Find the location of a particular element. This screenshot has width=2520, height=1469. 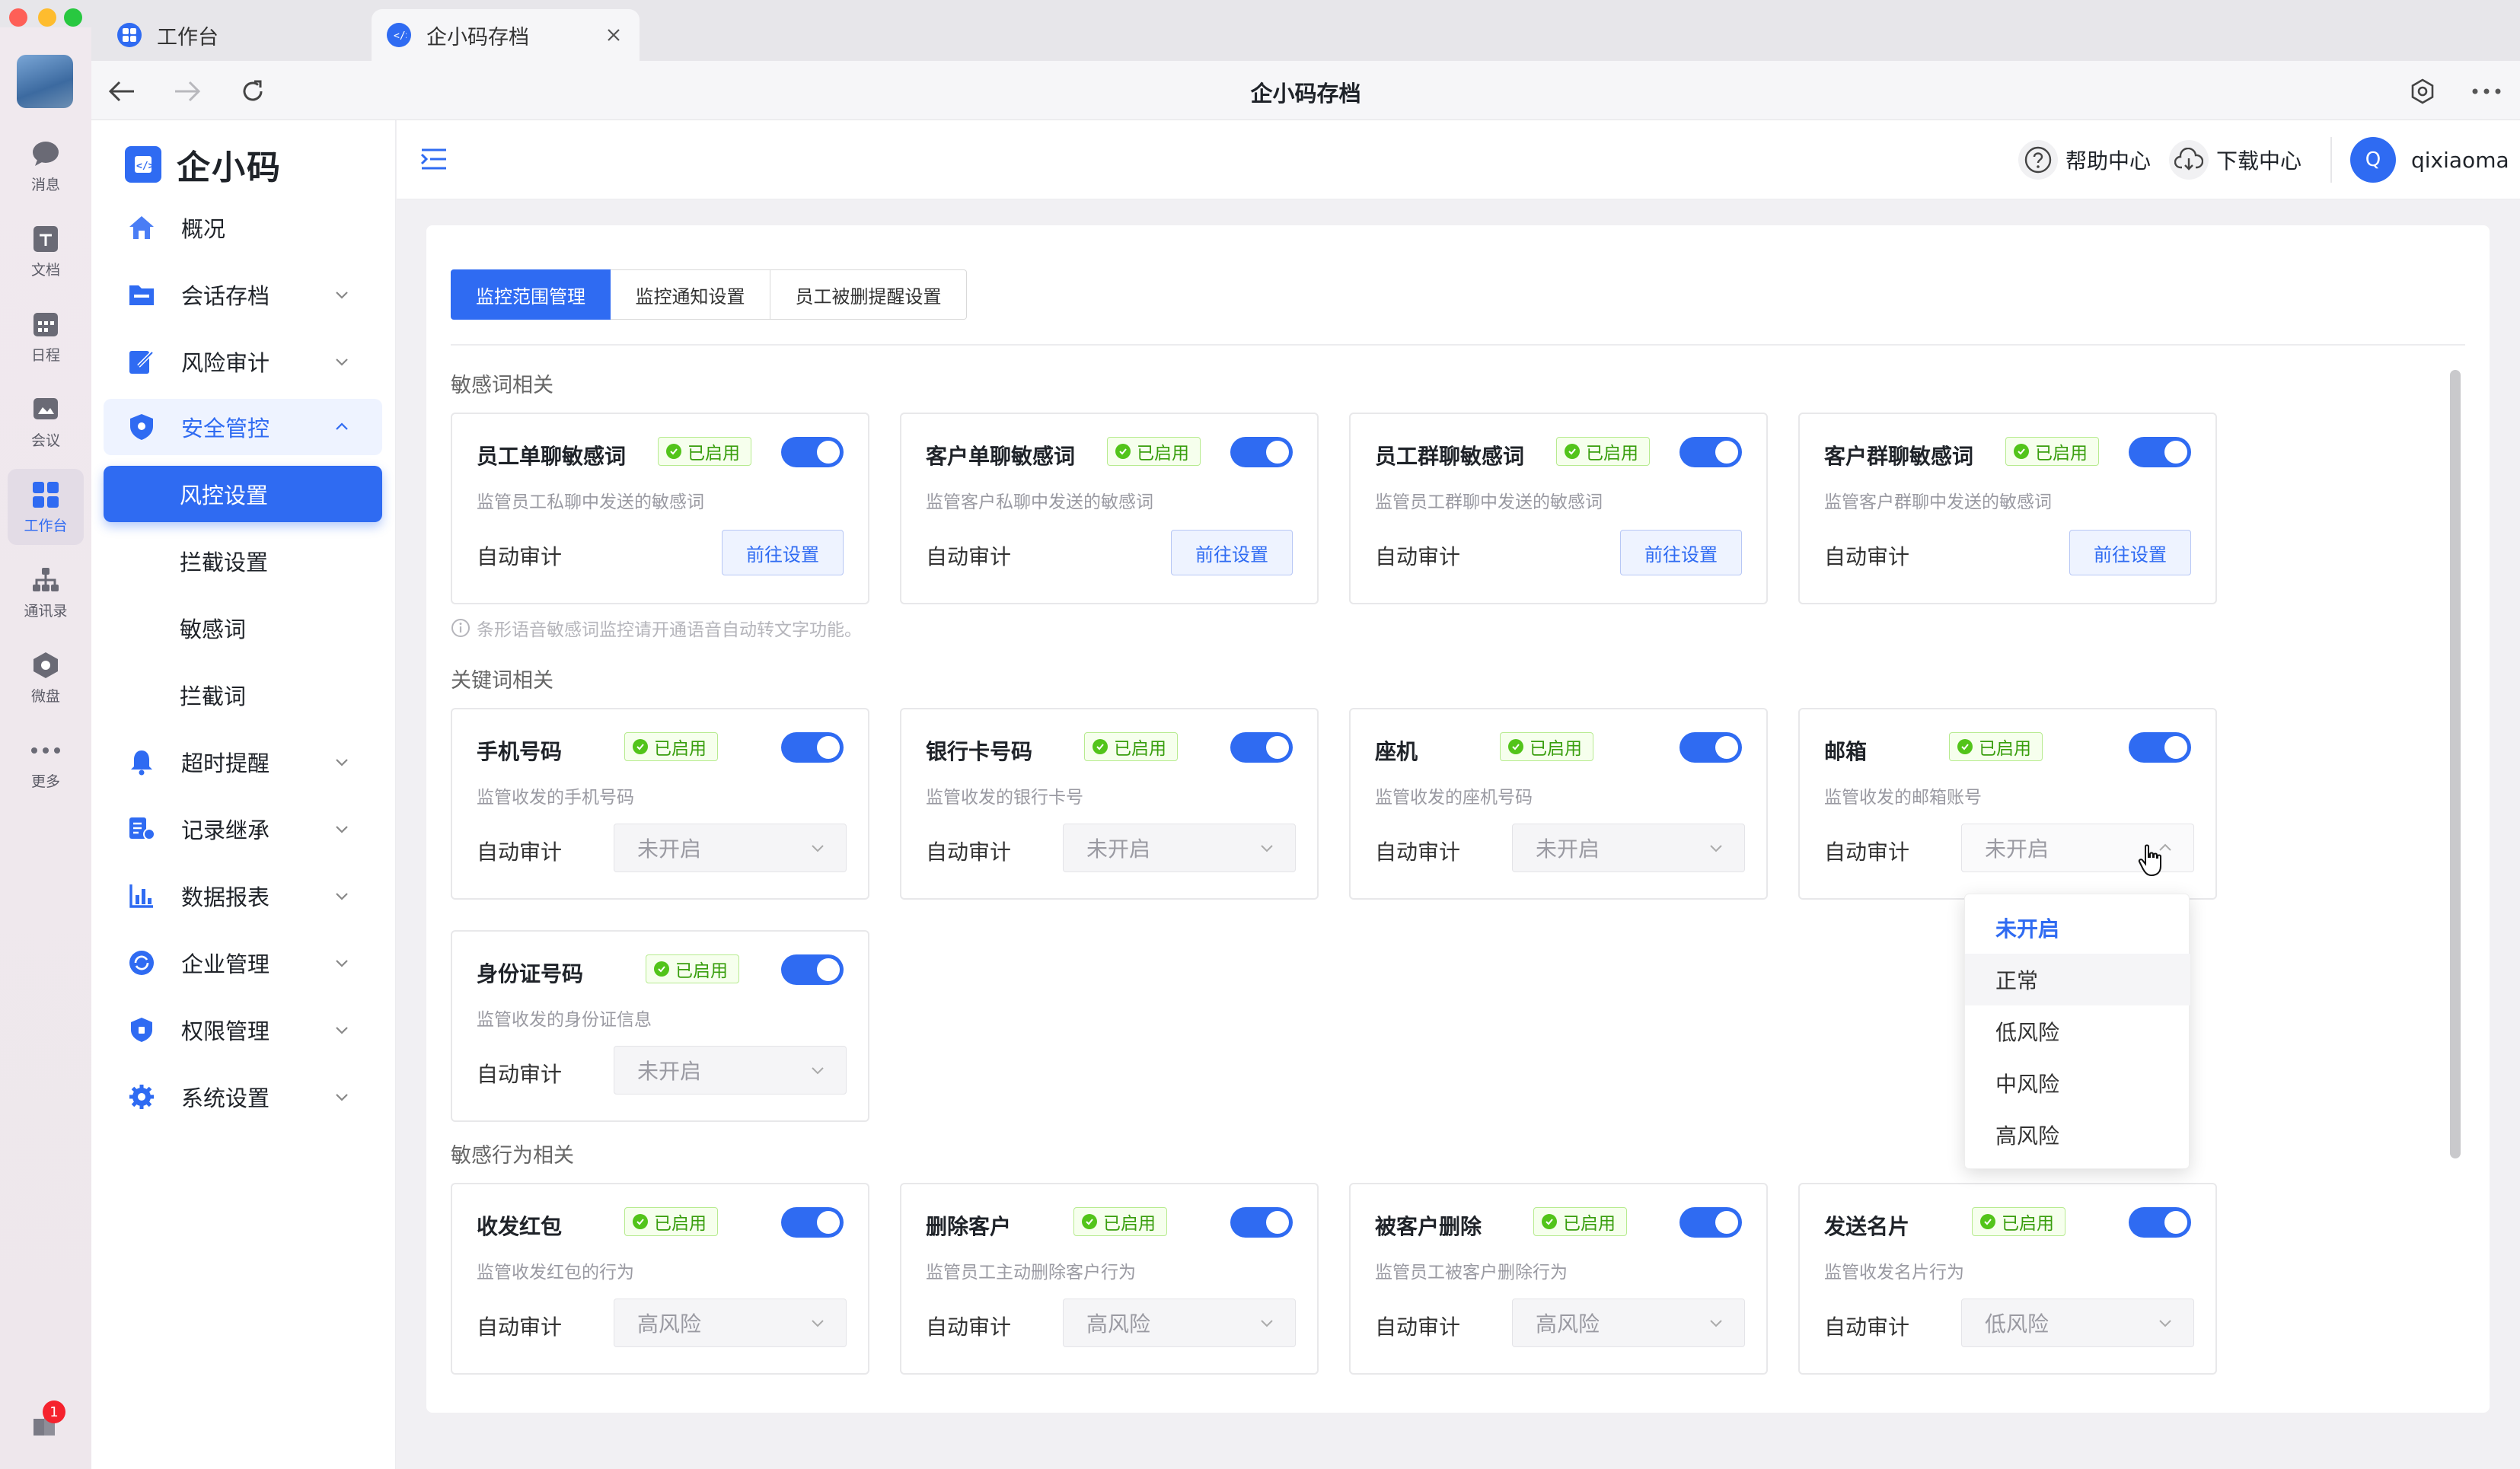

sidebar-item-enterprise: 企业管理 is located at coordinates (243, 963).